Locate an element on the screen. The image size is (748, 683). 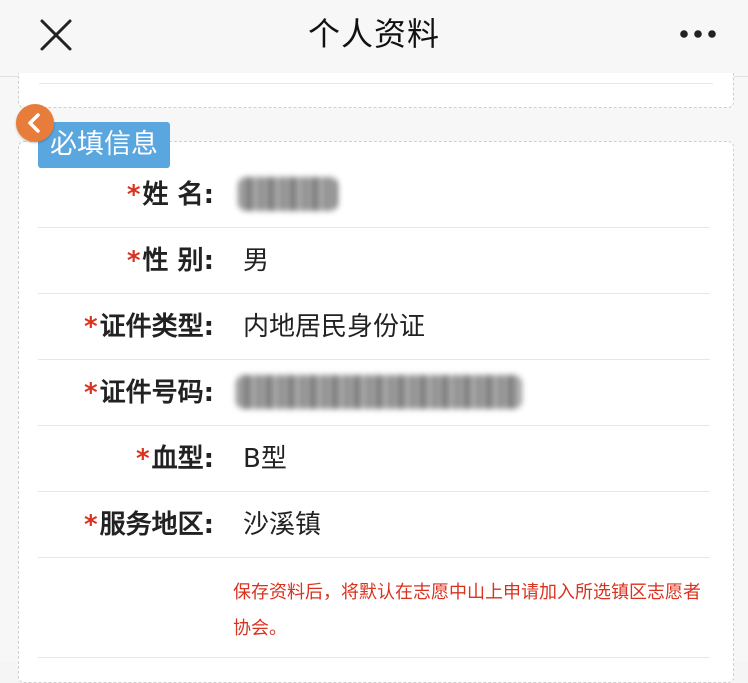
field-value: 内地居民身份证 is located at coordinates (334, 327).